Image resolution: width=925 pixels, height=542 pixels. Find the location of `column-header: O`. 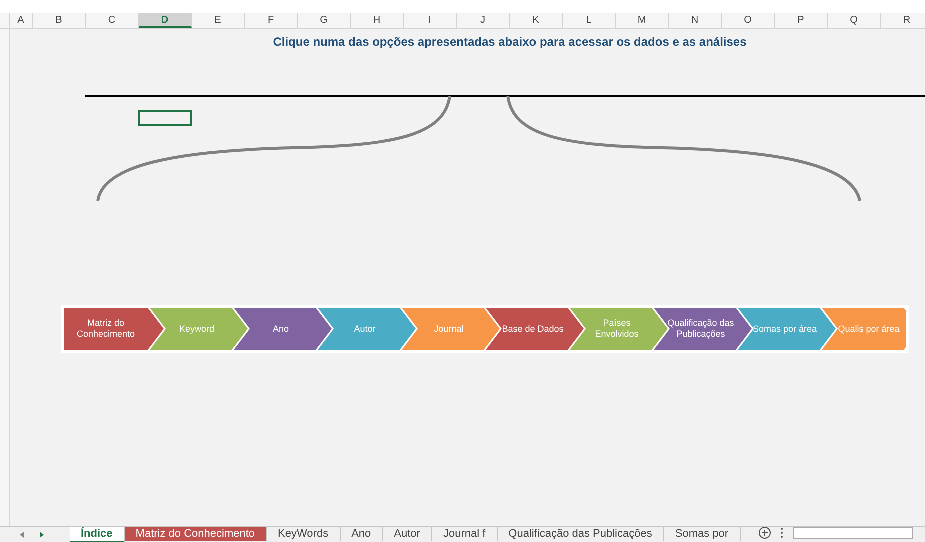

column-header: O is located at coordinates (748, 20).